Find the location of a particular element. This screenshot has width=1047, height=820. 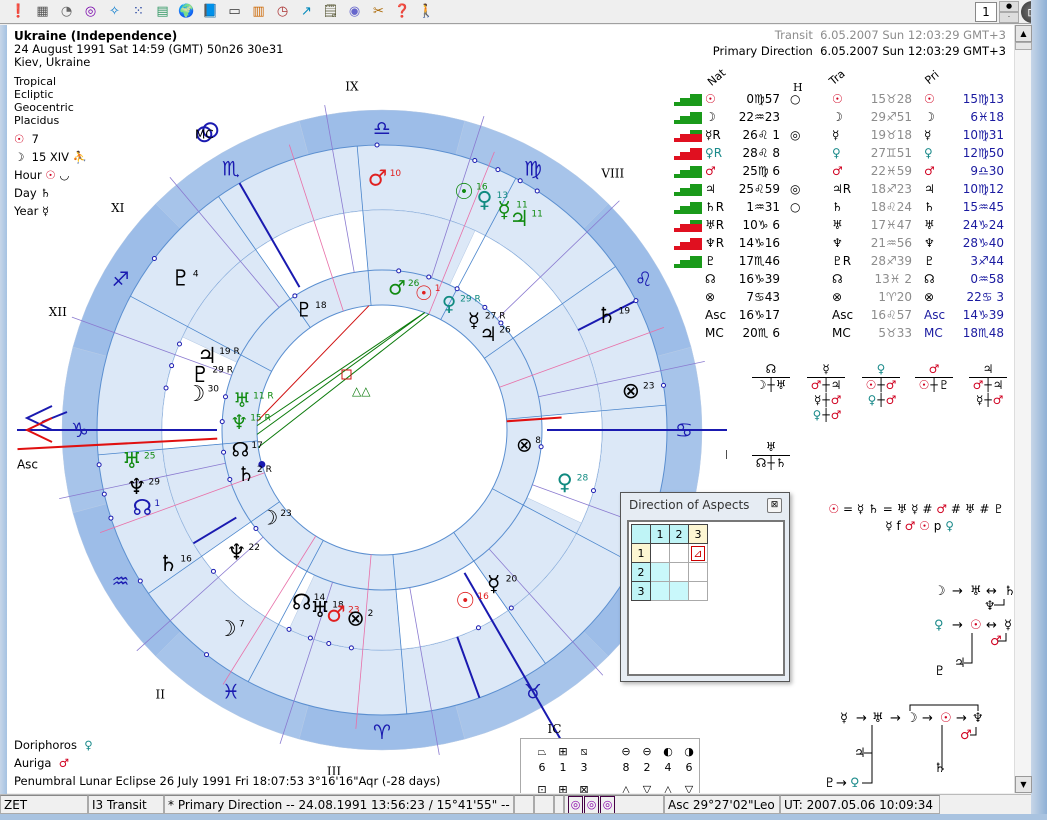

position-row: ⊗ 7♋43 ⊗ 1♈20 ⊗ 22♋ 3 is located at coordinates (834, 299).